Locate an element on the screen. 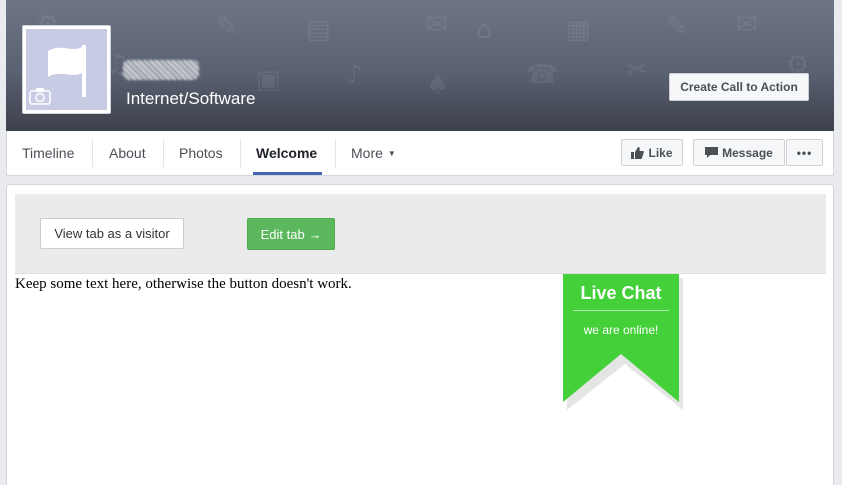  tab-welcome: Welcome is located at coordinates (286, 153).